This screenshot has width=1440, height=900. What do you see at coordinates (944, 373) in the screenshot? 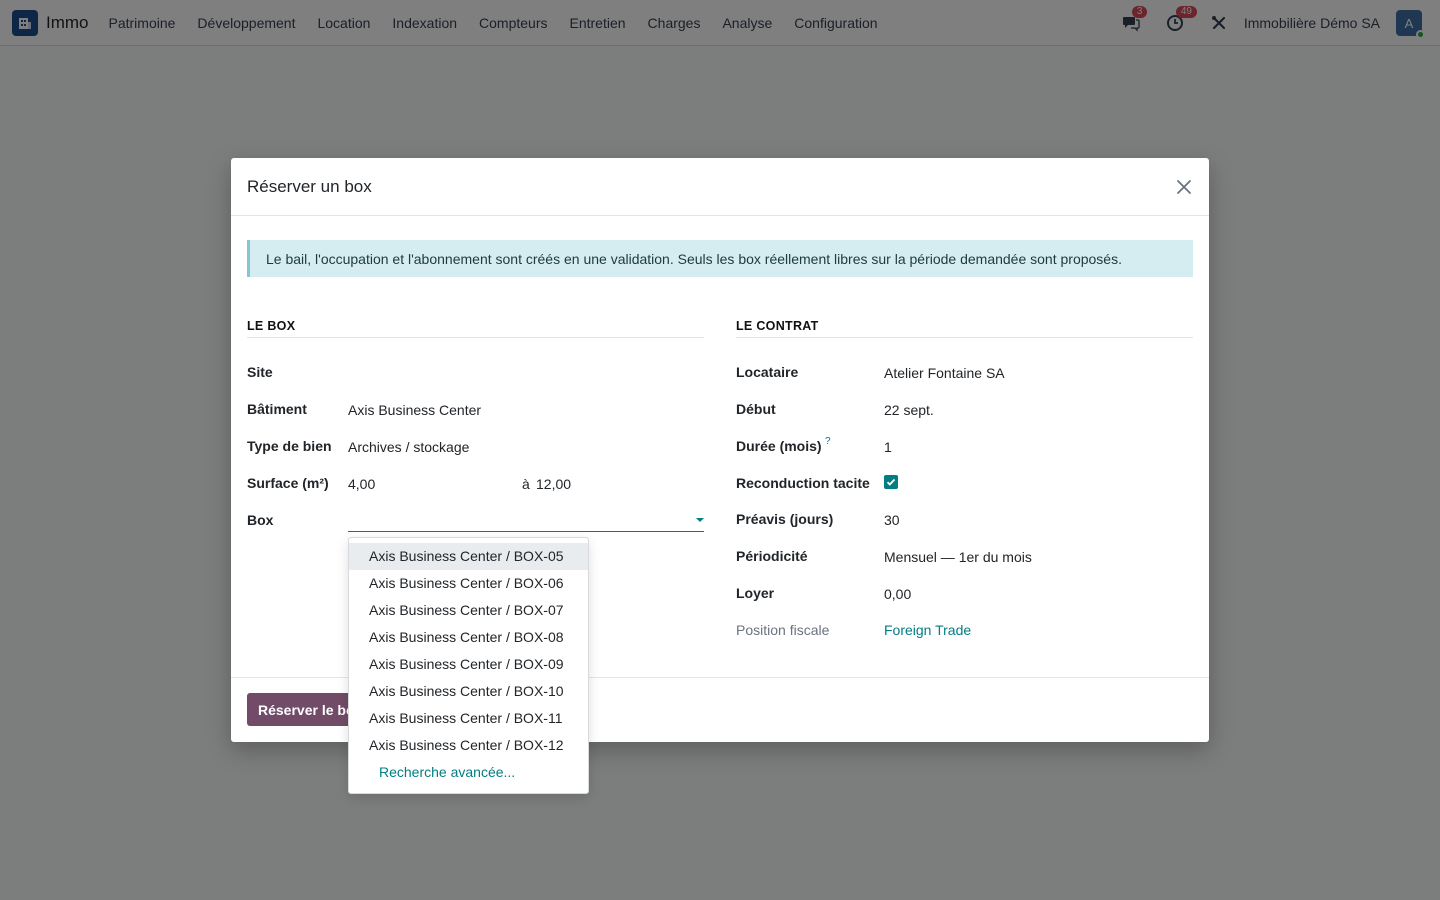
I see `tenant-field: Atelier Fontaine SA` at bounding box center [944, 373].